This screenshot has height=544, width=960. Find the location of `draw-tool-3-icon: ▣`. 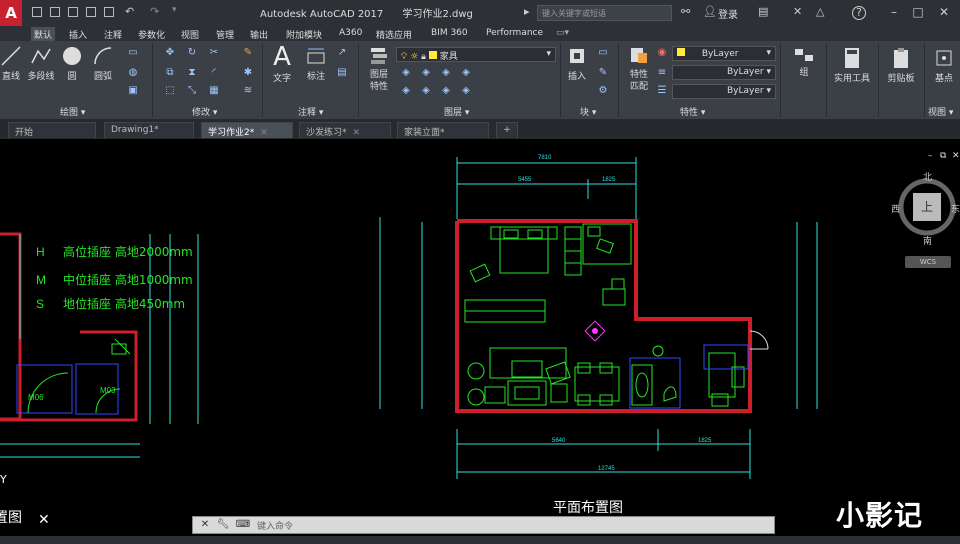

draw-tool-3-icon: ▣ is located at coordinates (133, 91).